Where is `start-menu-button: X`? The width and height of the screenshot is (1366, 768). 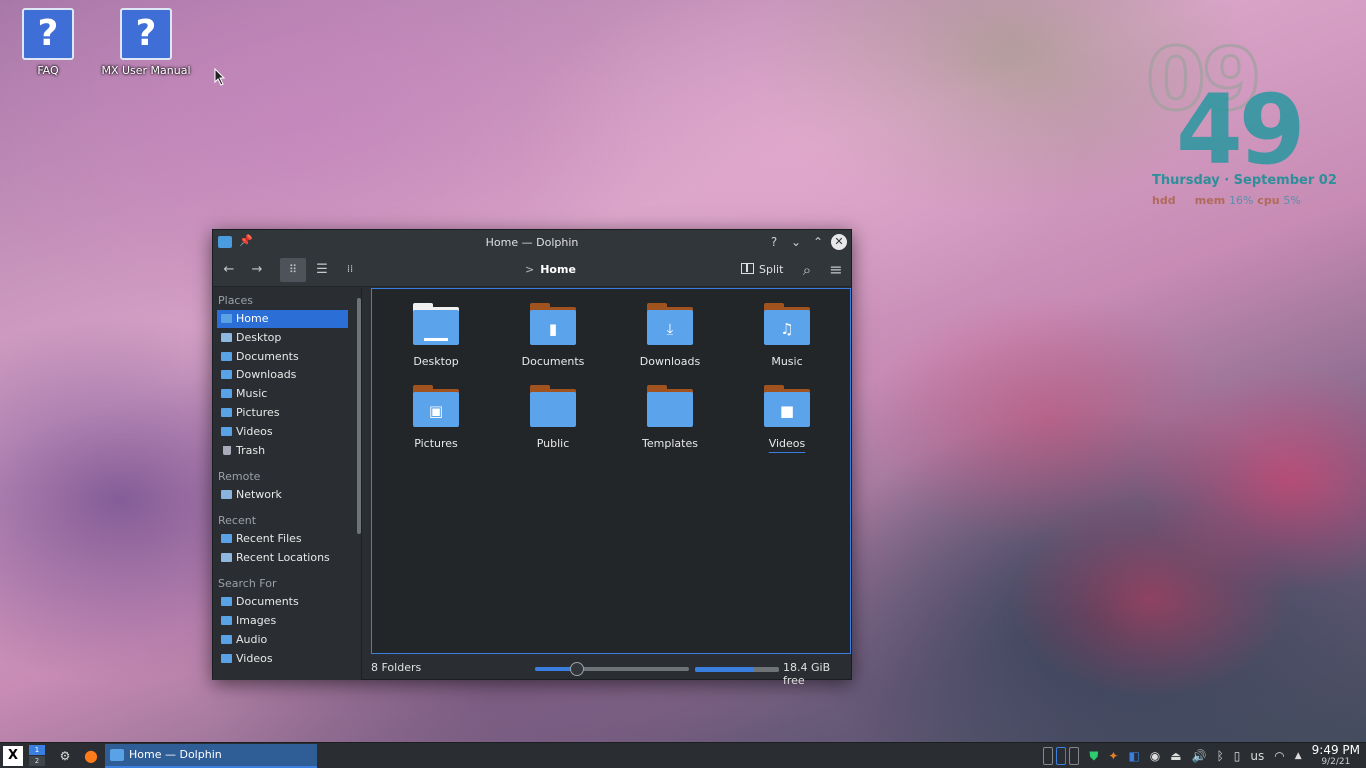 start-menu-button: X is located at coordinates (13, 756).